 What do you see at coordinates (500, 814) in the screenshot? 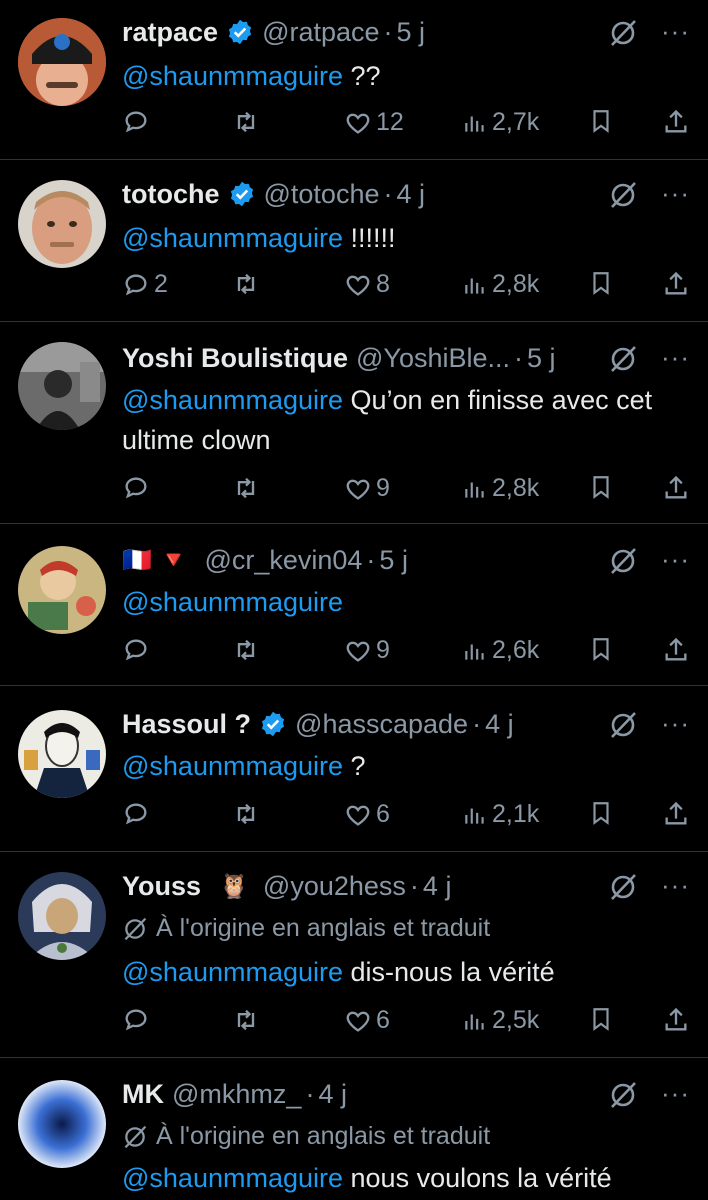
I see `views-button: 2,1k` at bounding box center [500, 814].